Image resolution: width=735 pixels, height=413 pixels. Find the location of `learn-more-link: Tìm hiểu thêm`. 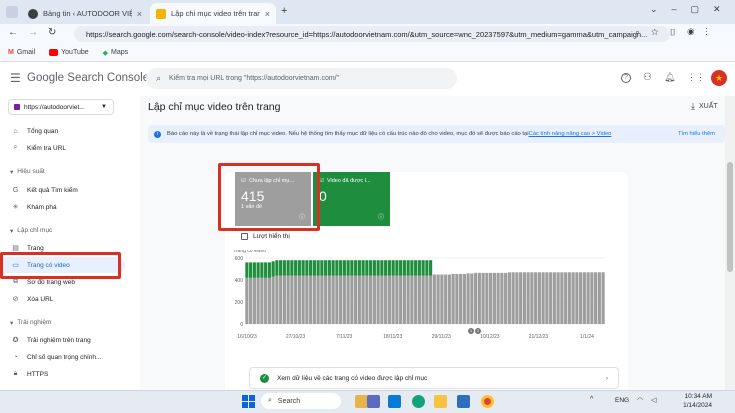

learn-more-link: Tìm hiểu thêm is located at coordinates (694, 134).